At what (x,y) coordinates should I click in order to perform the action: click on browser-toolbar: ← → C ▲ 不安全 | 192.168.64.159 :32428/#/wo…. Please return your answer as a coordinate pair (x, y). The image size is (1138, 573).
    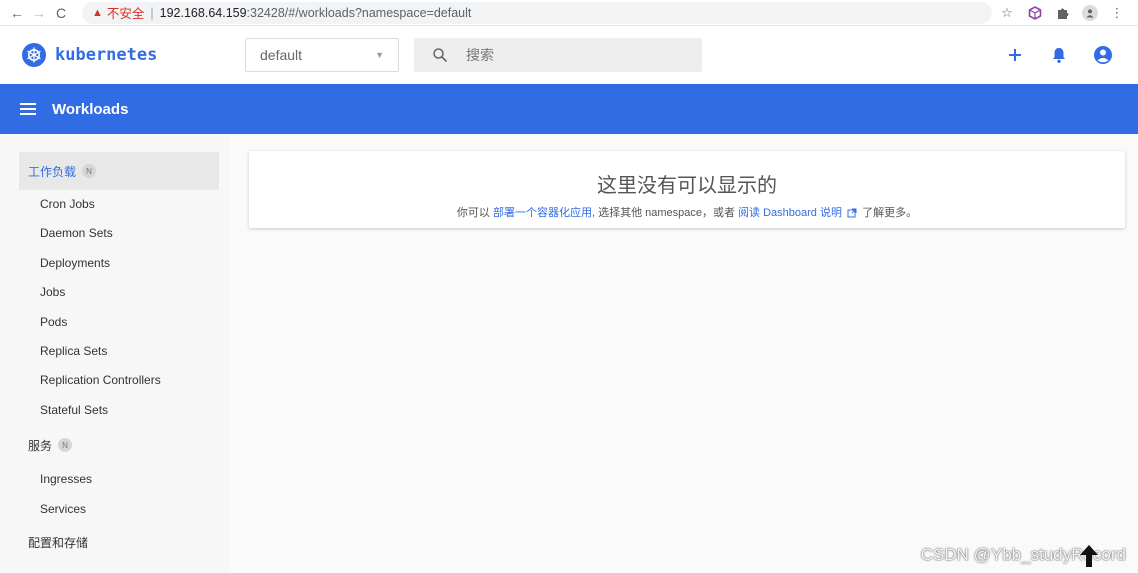
    Looking at the image, I should click on (569, 13).